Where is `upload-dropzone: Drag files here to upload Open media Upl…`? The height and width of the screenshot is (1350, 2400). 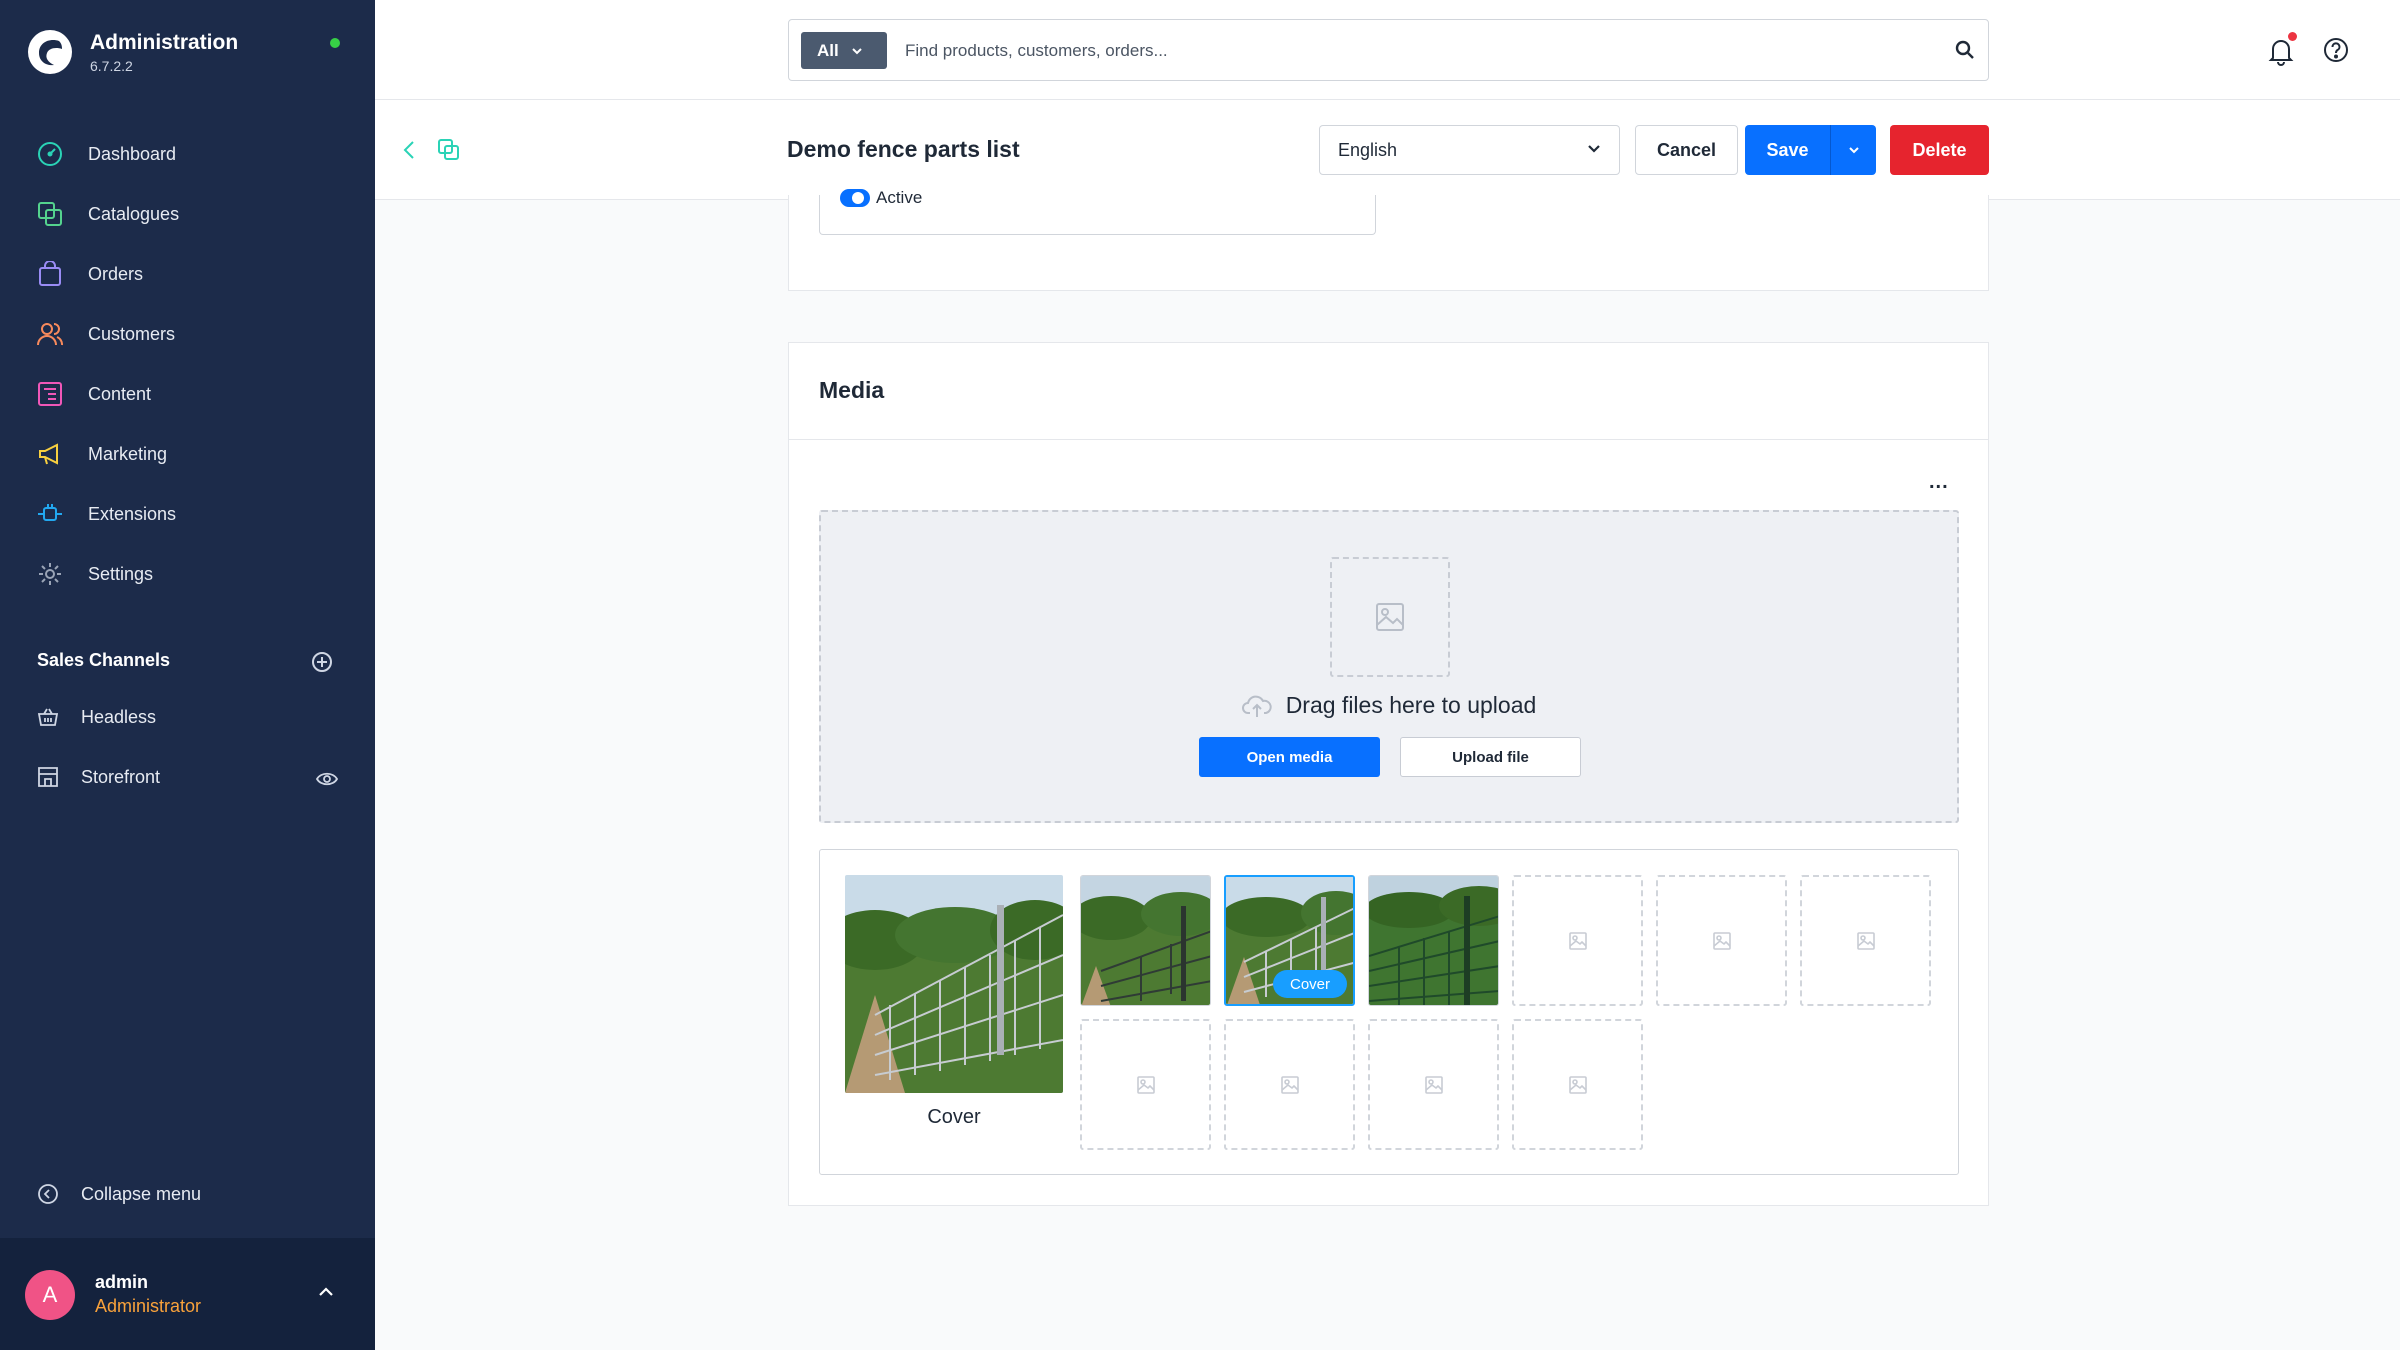
upload-dropzone: Drag files here to upload Open media Upl… is located at coordinates (1389, 666).